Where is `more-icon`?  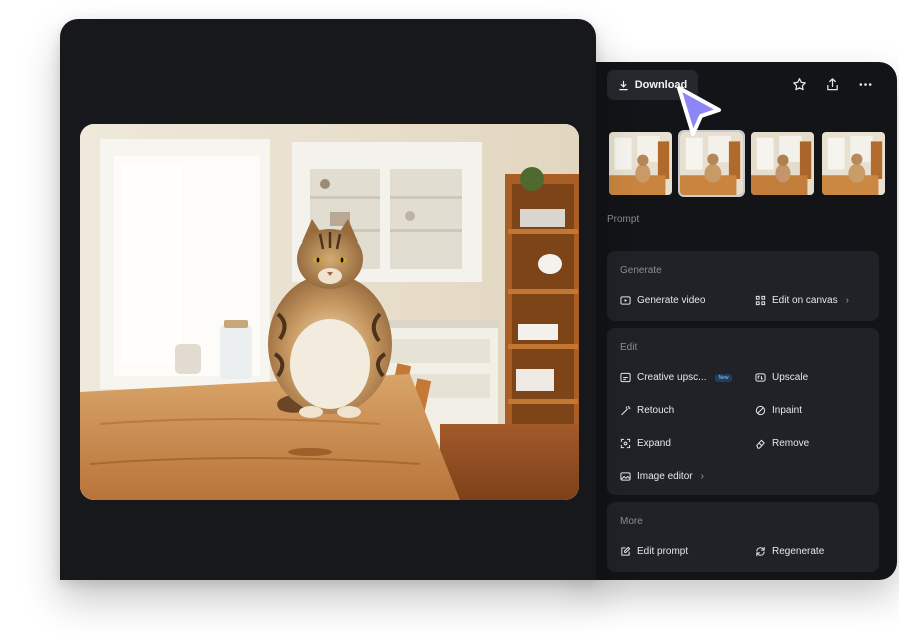
more-icon is located at coordinates (865, 84).